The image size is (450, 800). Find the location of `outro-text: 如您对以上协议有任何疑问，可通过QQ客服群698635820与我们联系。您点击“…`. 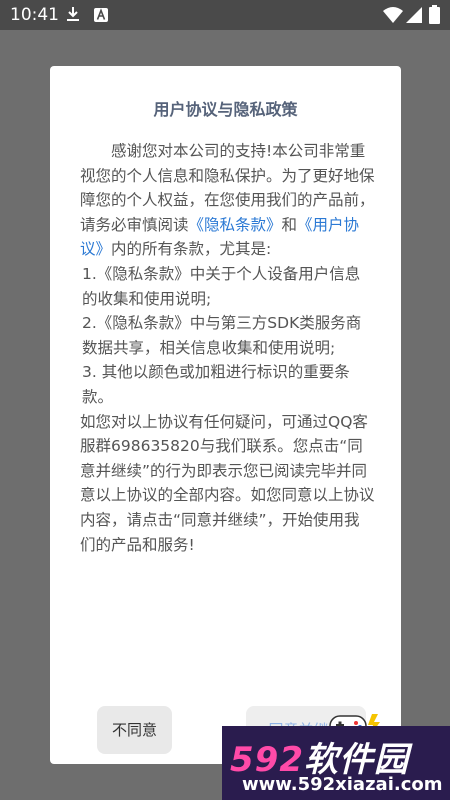

outro-text: 如您对以上协议有任何疑问，可通过QQ客服群698635820与我们联系。您点击“… is located at coordinates (227, 483).